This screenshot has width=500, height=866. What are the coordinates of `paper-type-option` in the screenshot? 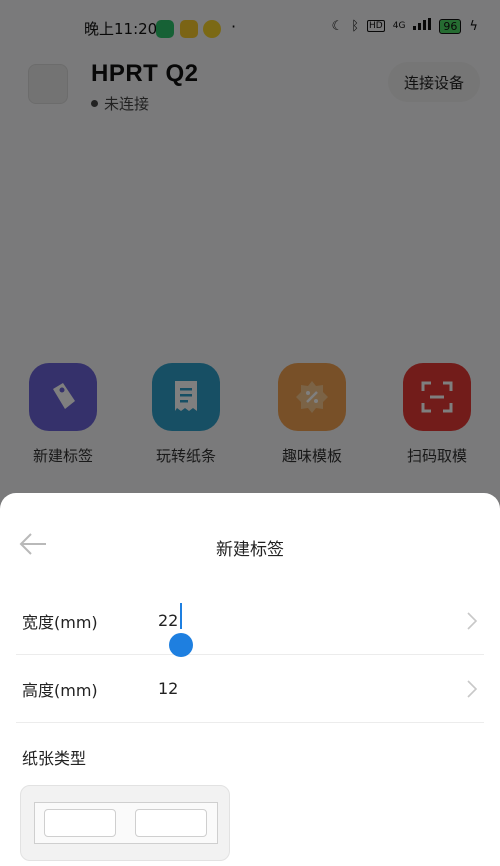 It's located at (125, 823).